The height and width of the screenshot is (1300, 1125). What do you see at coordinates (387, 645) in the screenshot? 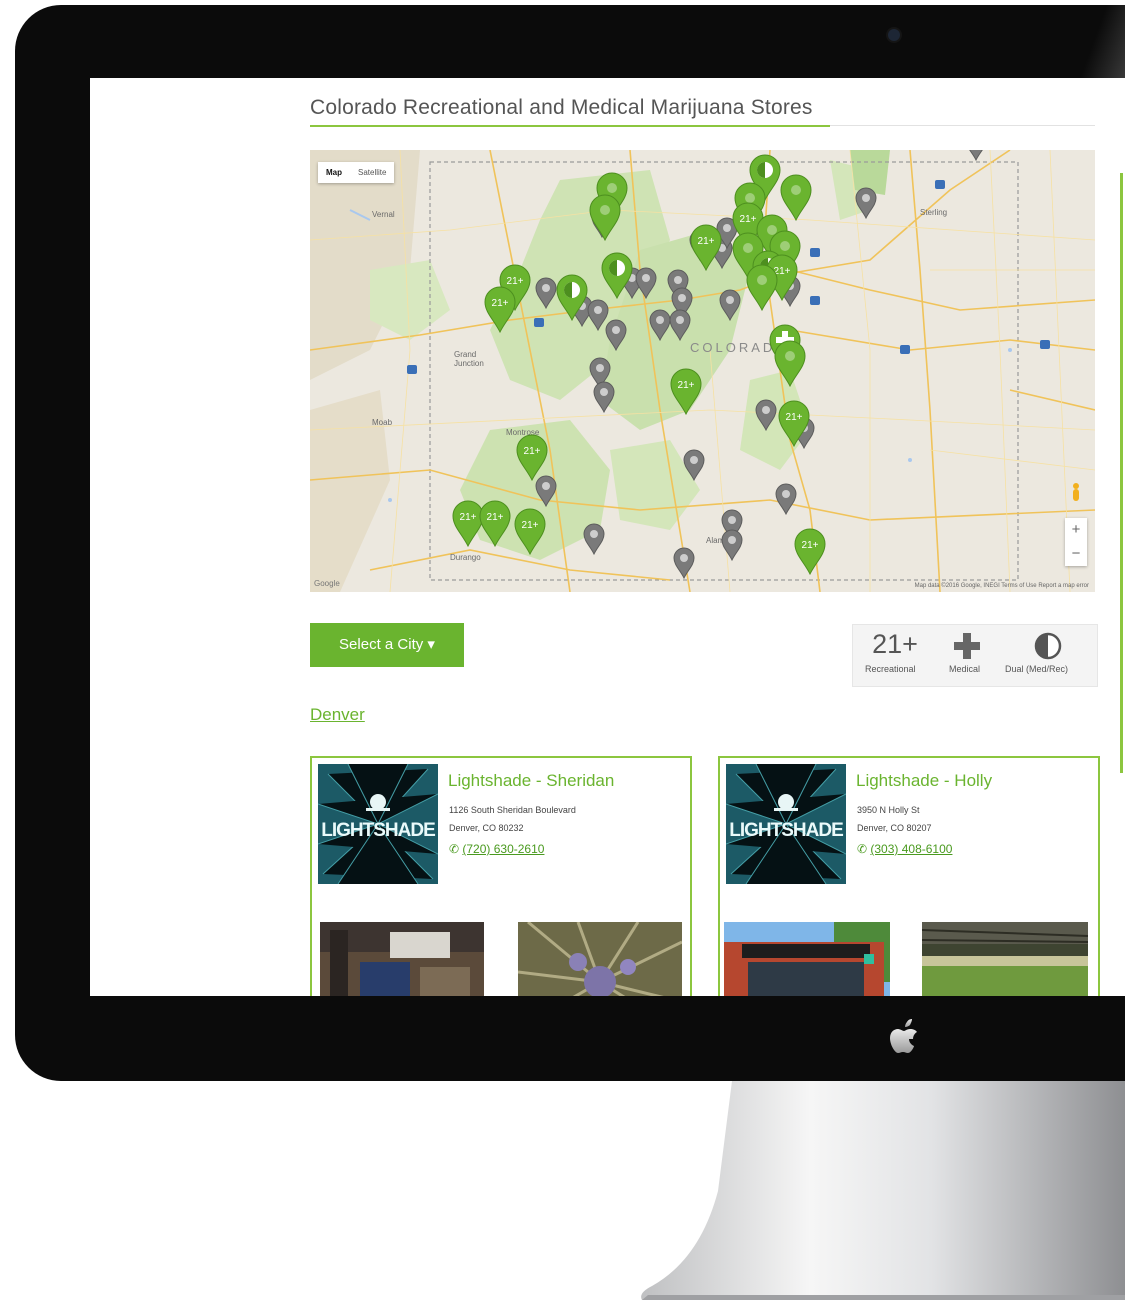
I see `select-city-button: Select a City ▾` at bounding box center [387, 645].